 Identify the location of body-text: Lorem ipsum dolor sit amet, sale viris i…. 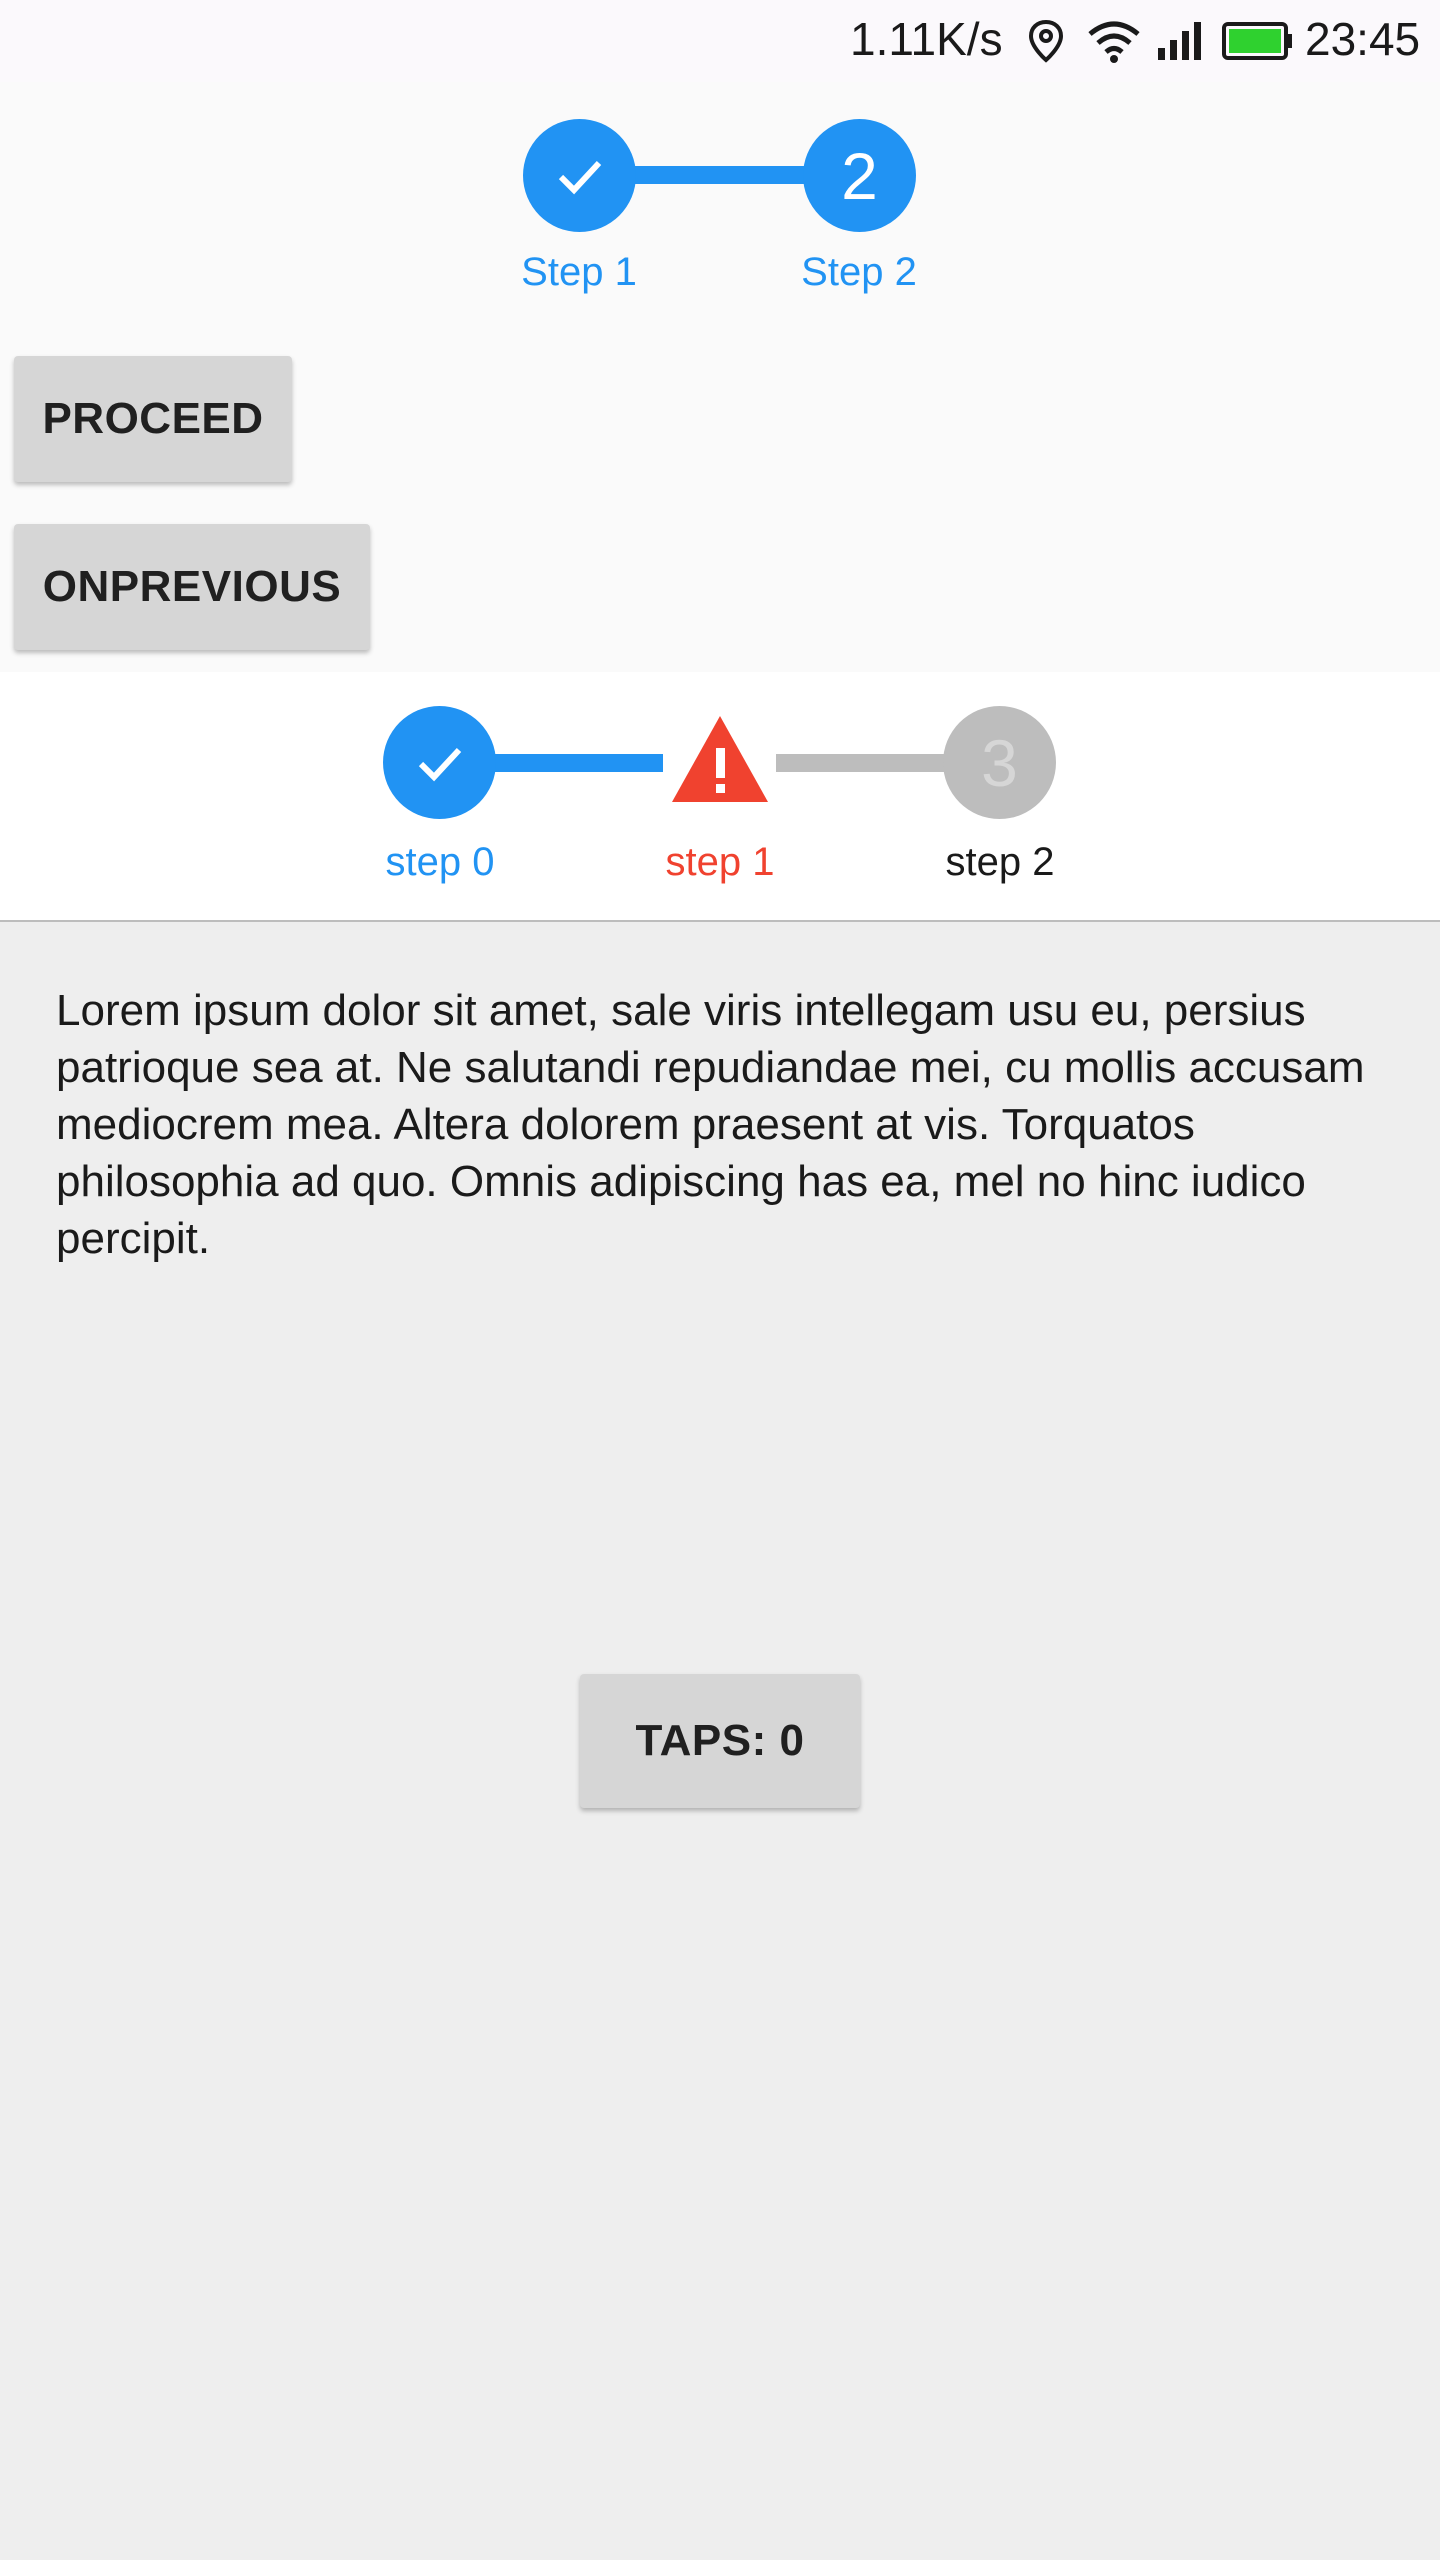
(710, 1124).